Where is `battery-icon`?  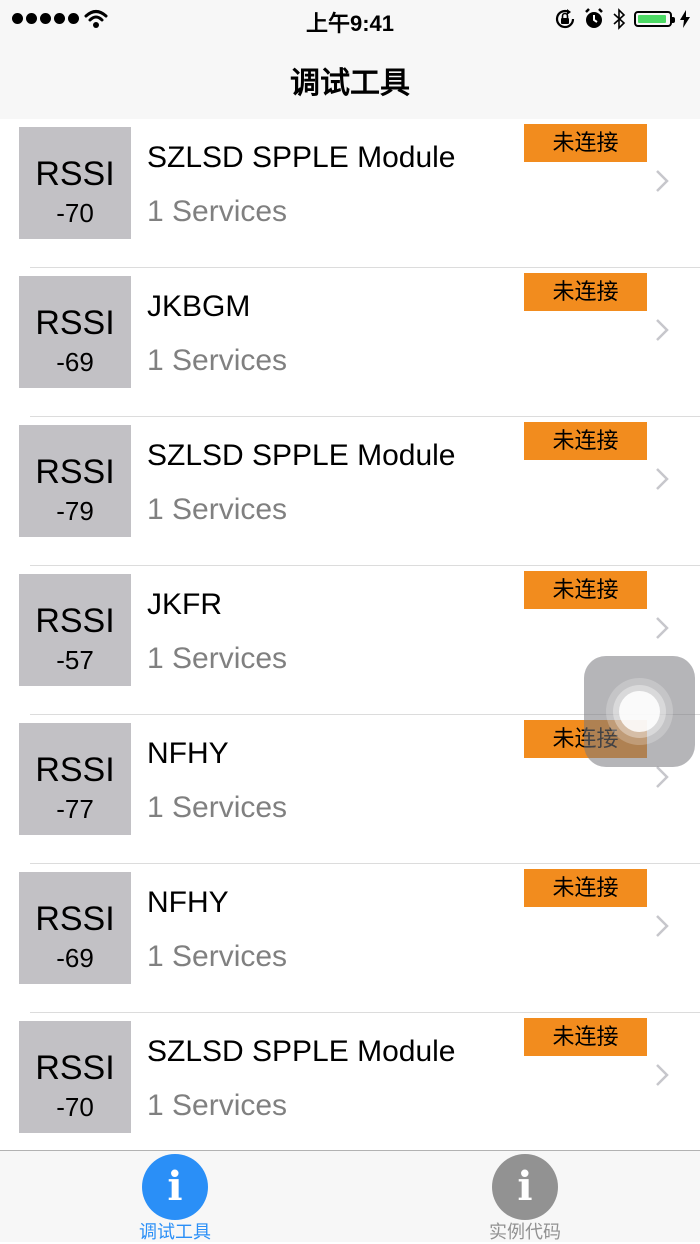
battery-icon is located at coordinates (654, 19).